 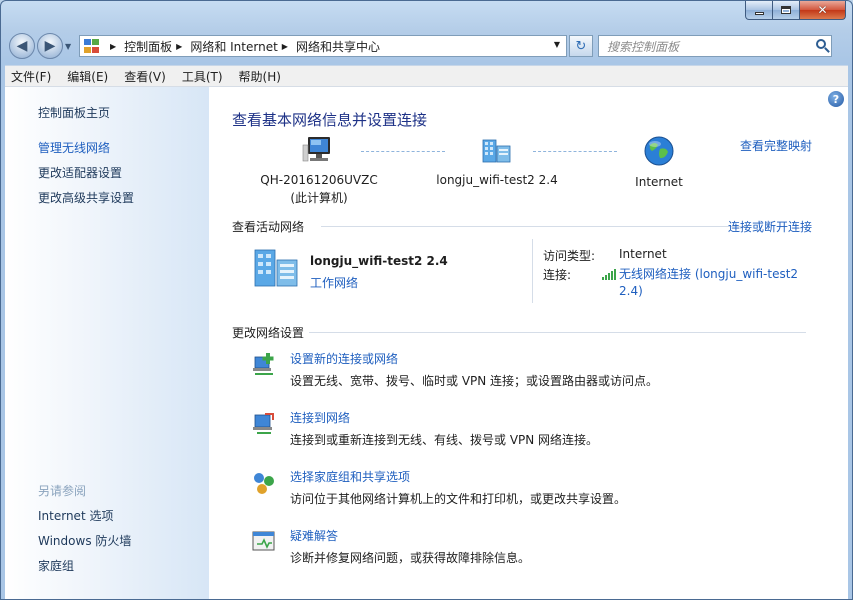 What do you see at coordinates (263, 423) in the screenshot?
I see `connect-network-icon` at bounding box center [263, 423].